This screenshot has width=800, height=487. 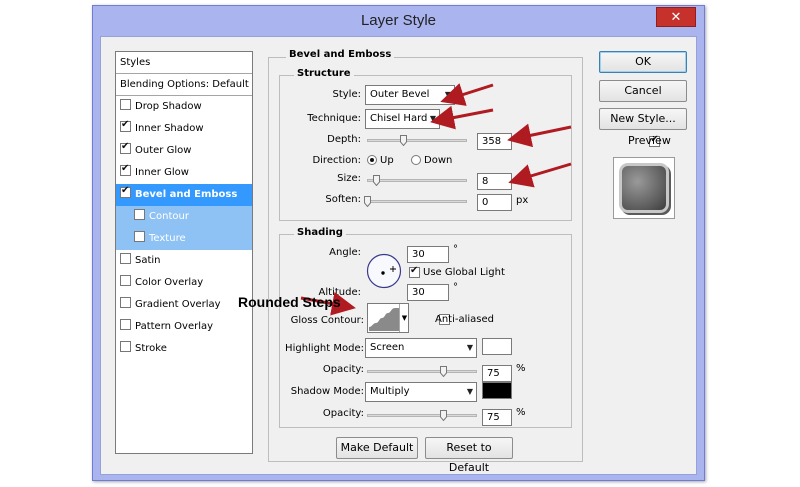 What do you see at coordinates (539, 135) in the screenshot?
I see `arrow-to-depth-input` at bounding box center [539, 135].